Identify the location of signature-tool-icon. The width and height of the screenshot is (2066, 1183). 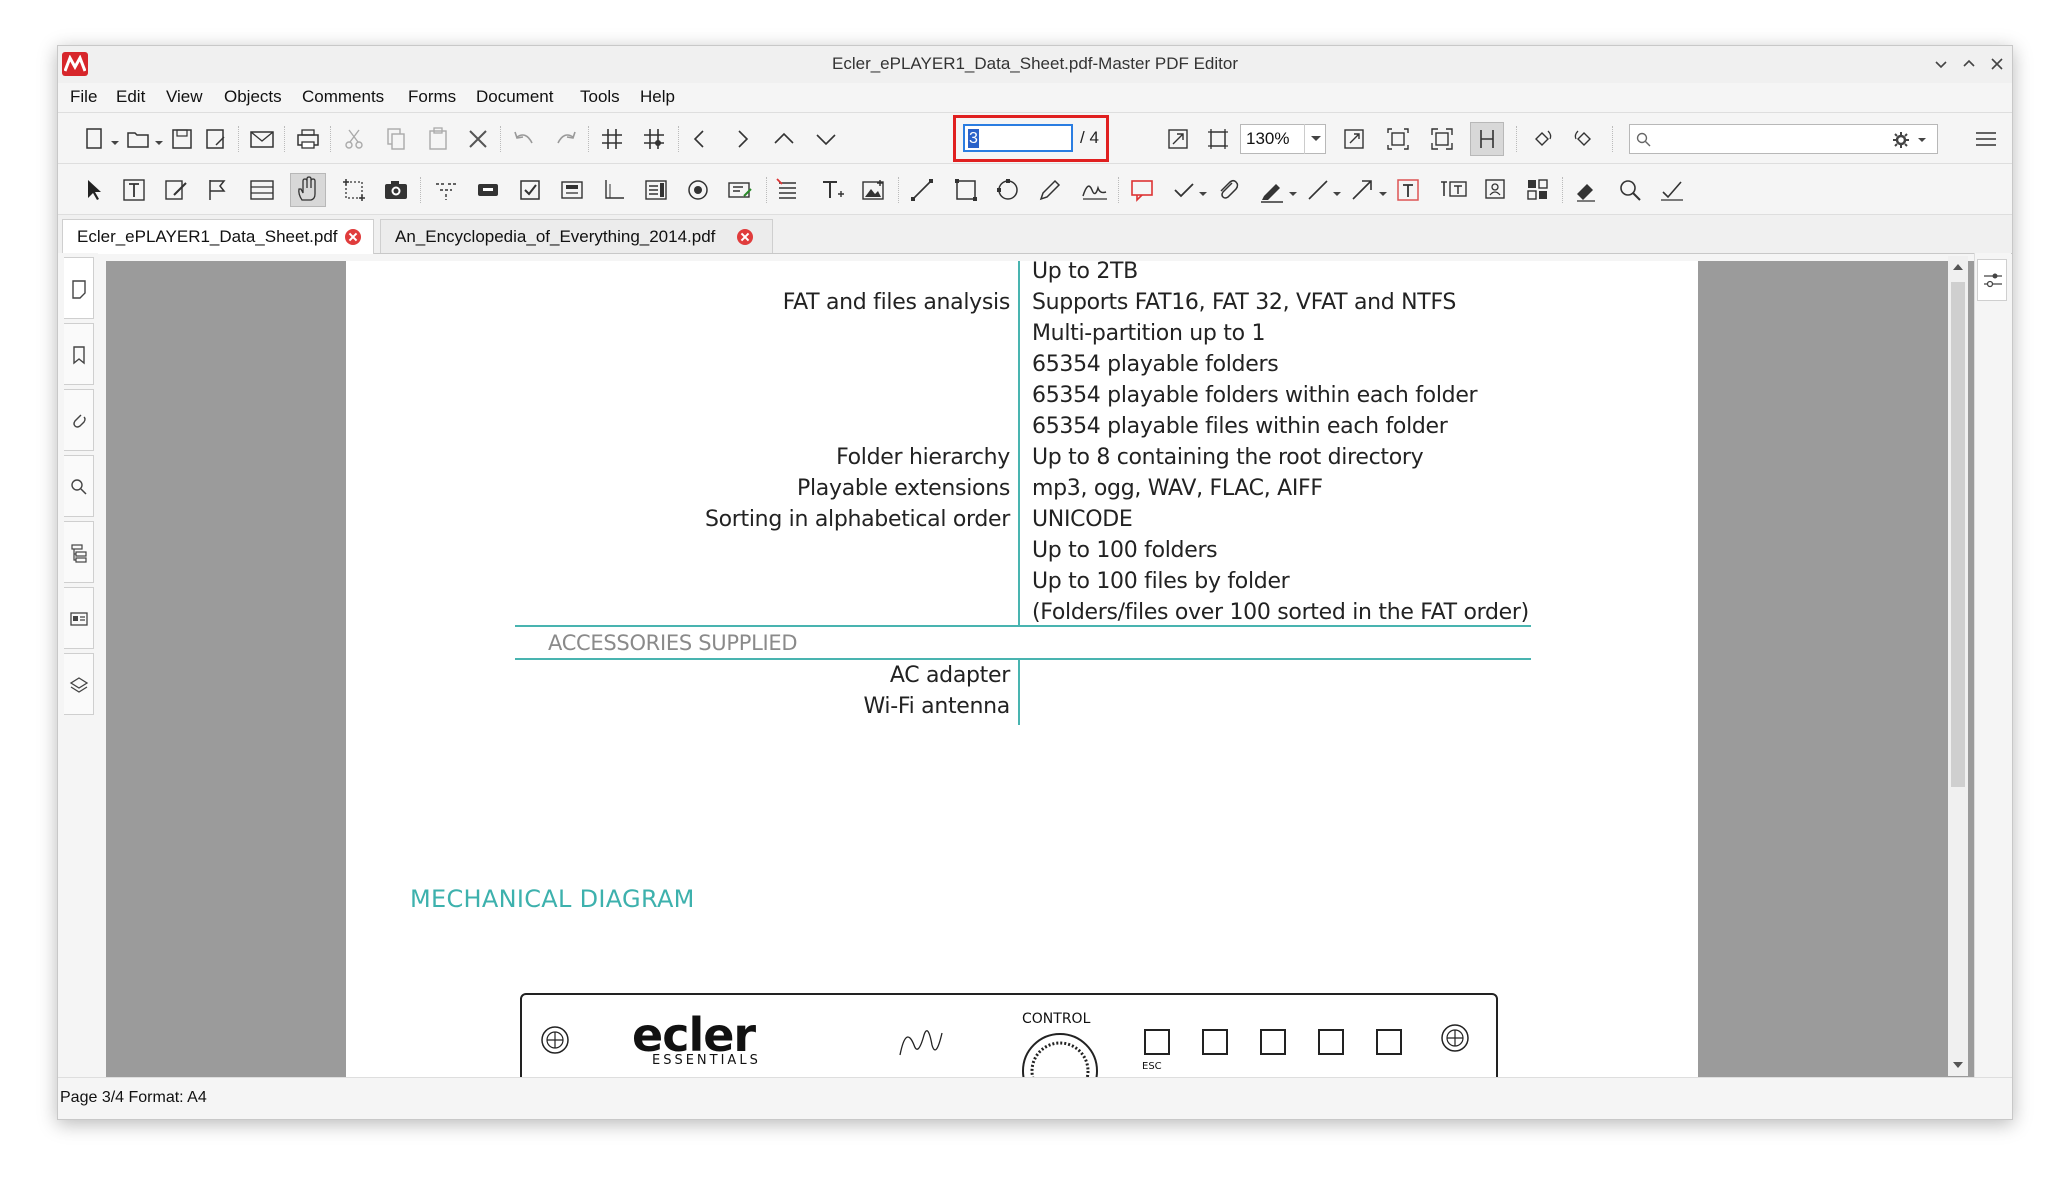
(1094, 190).